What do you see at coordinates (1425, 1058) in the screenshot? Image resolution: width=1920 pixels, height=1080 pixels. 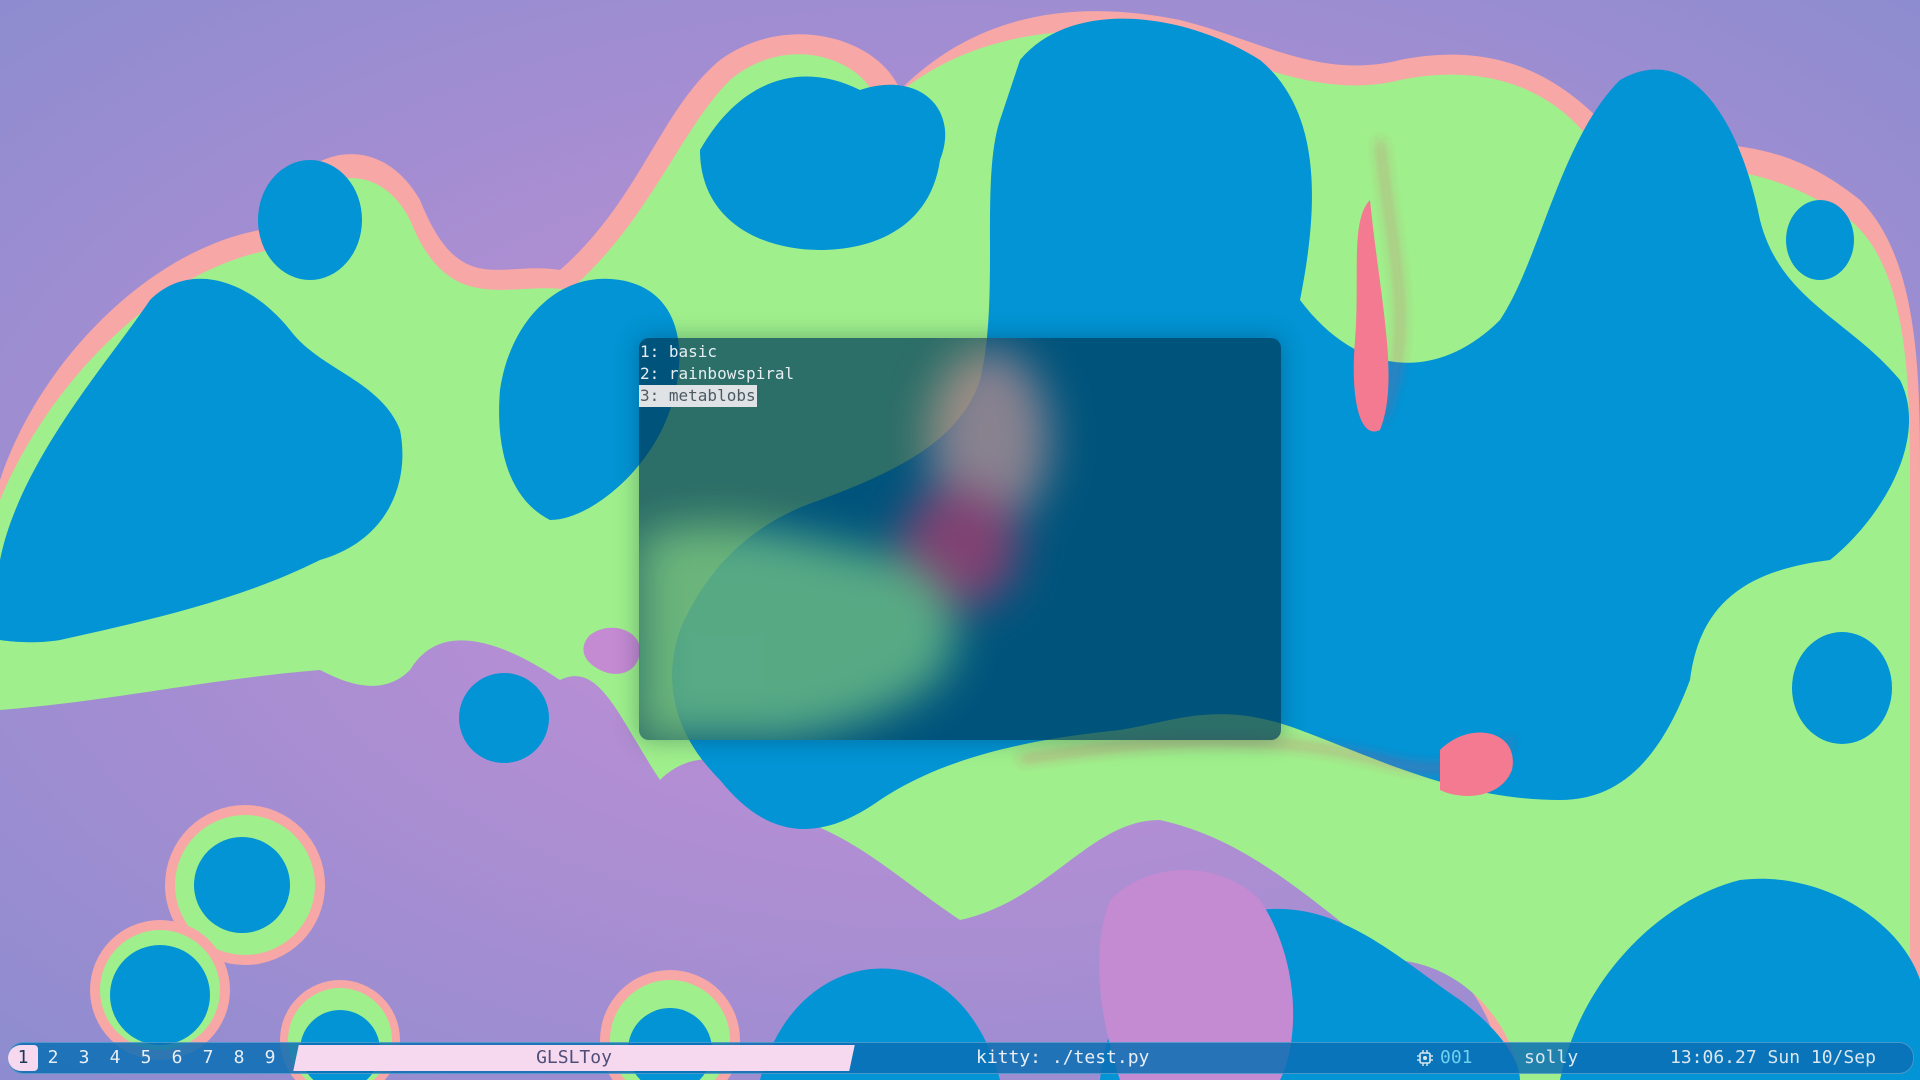 I see `cpu-icon` at bounding box center [1425, 1058].